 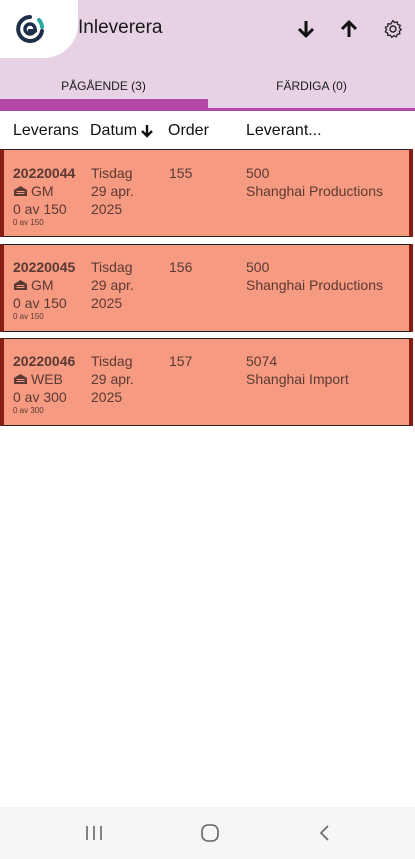 I want to click on order-number: 157, so click(x=181, y=361).